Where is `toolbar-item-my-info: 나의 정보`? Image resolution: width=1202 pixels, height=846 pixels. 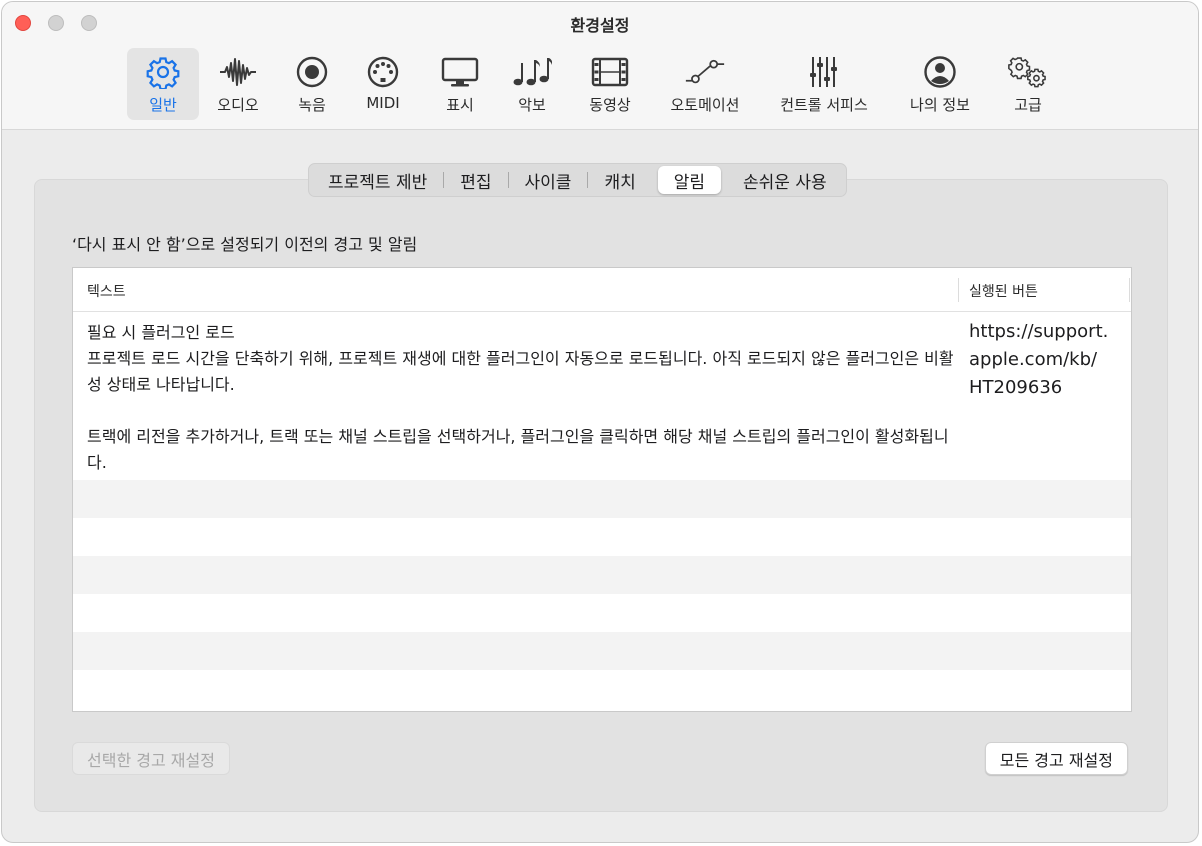 toolbar-item-my-info: 나의 정보 is located at coordinates (940, 84).